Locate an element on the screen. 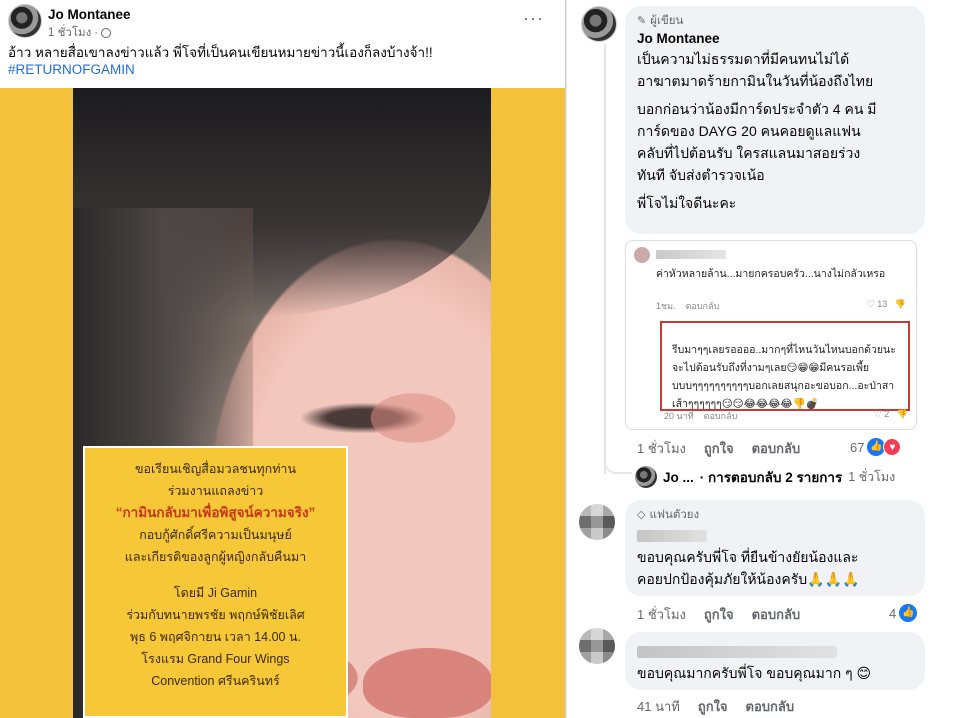  invite-line: โรงแรม Grand Four Wings is located at coordinates (215, 659).